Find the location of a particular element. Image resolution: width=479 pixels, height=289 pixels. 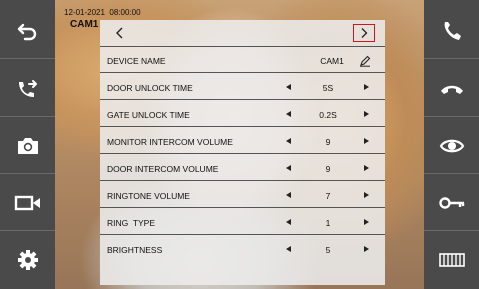

page-navigation is located at coordinates (242, 33).